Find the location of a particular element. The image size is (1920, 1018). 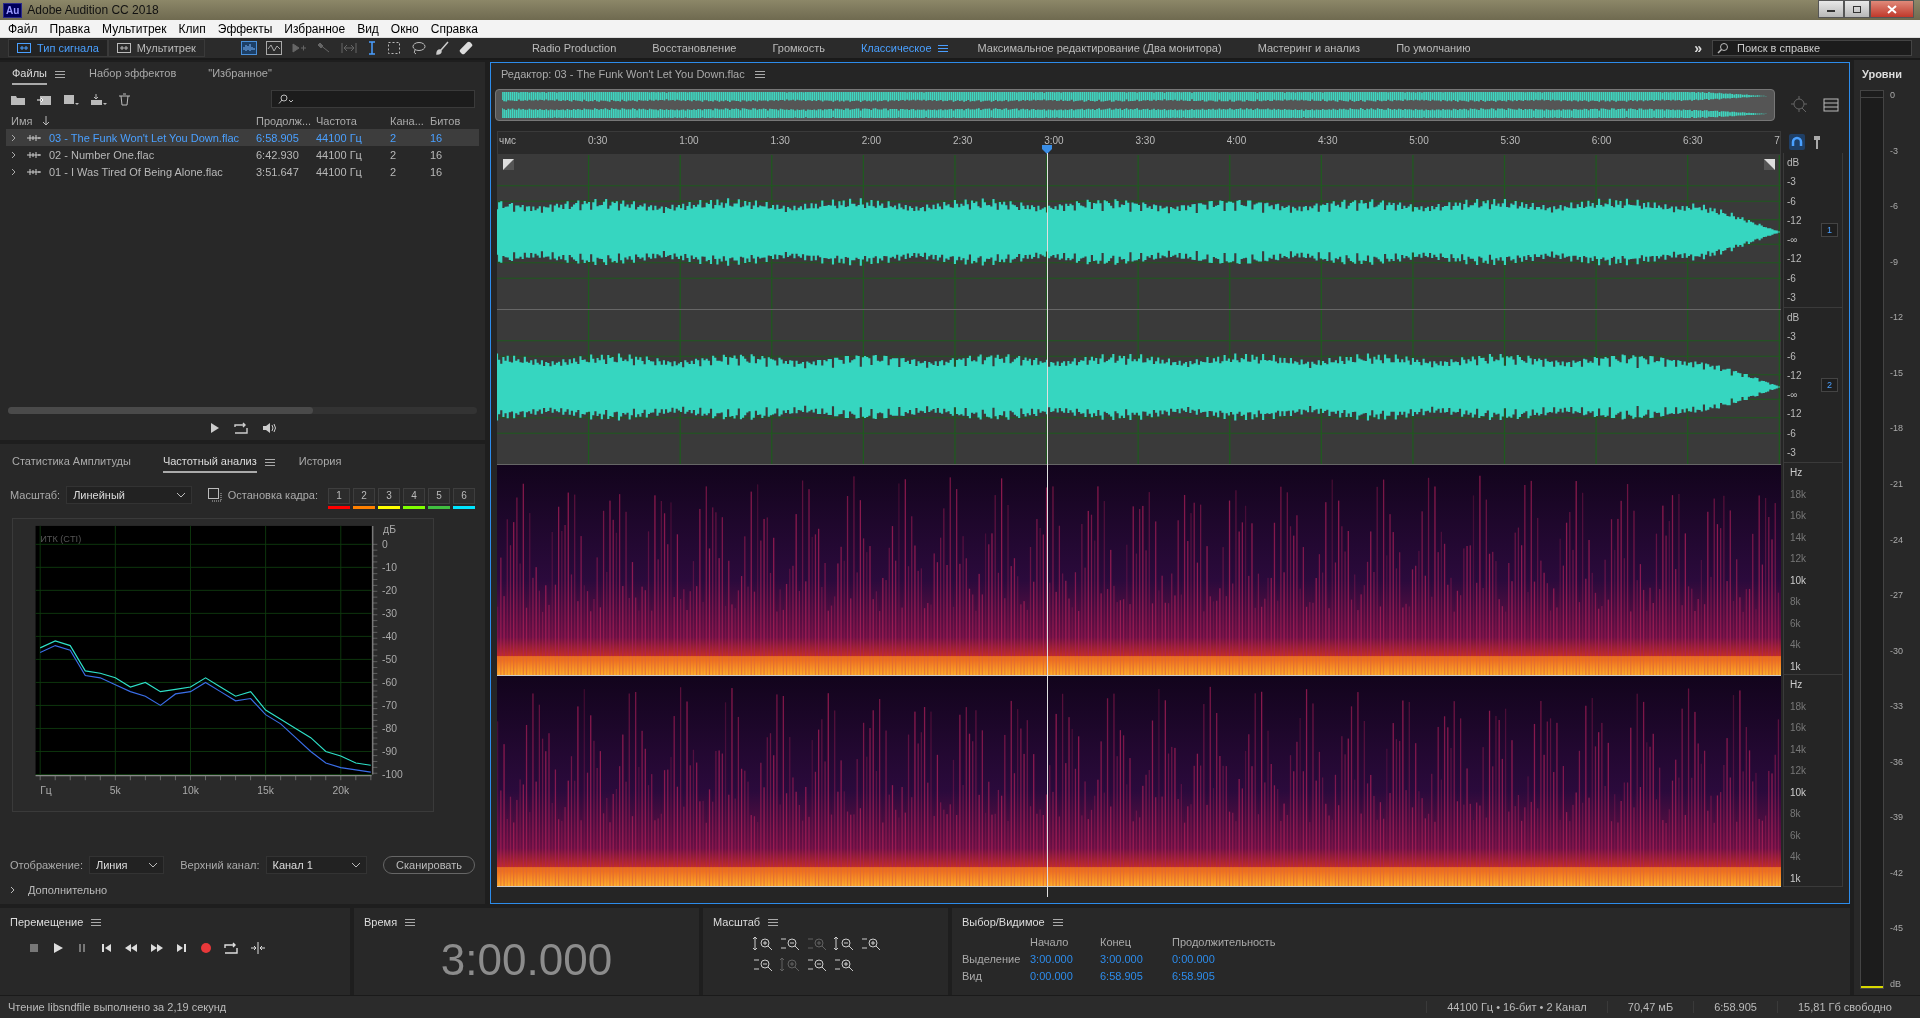

column-header: Битов is located at coordinates (445, 120).